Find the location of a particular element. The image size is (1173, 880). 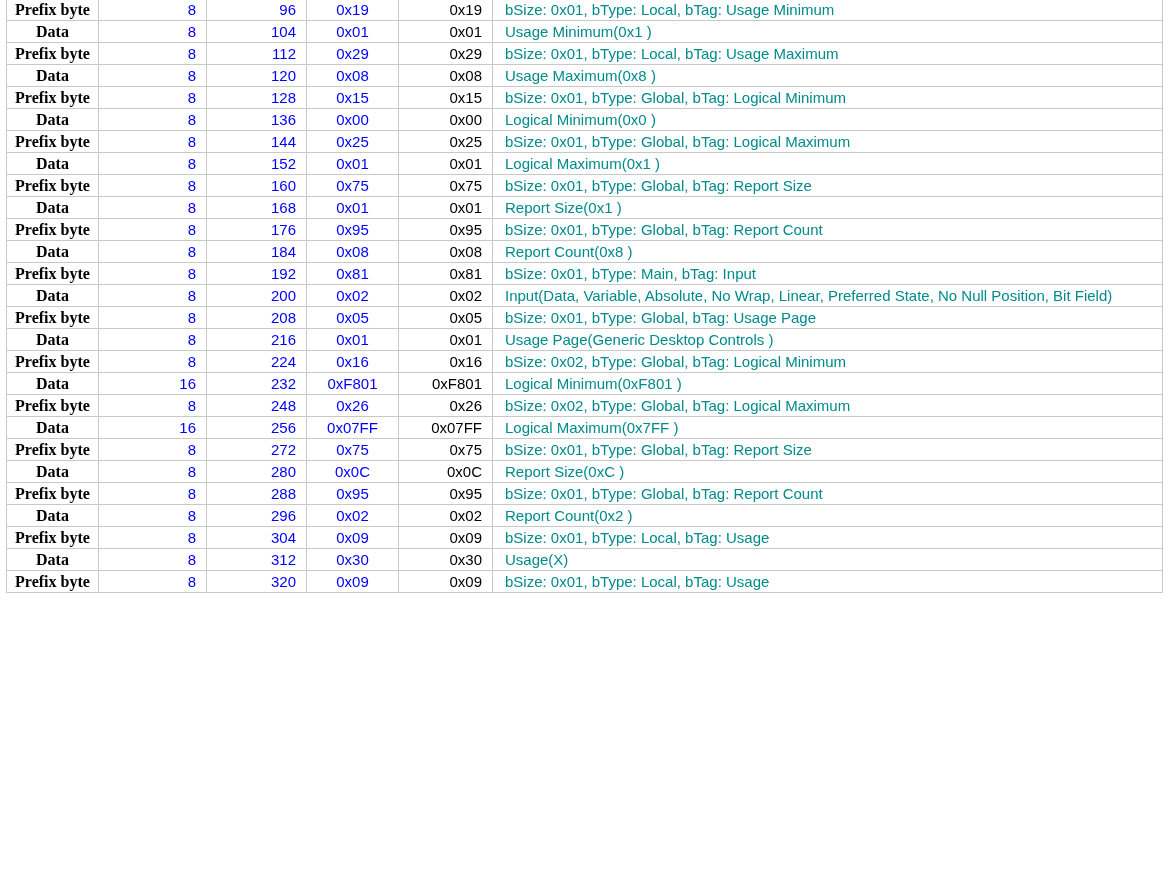

description-cell: Logical Minimum(0xF801 ) is located at coordinates (827, 383).